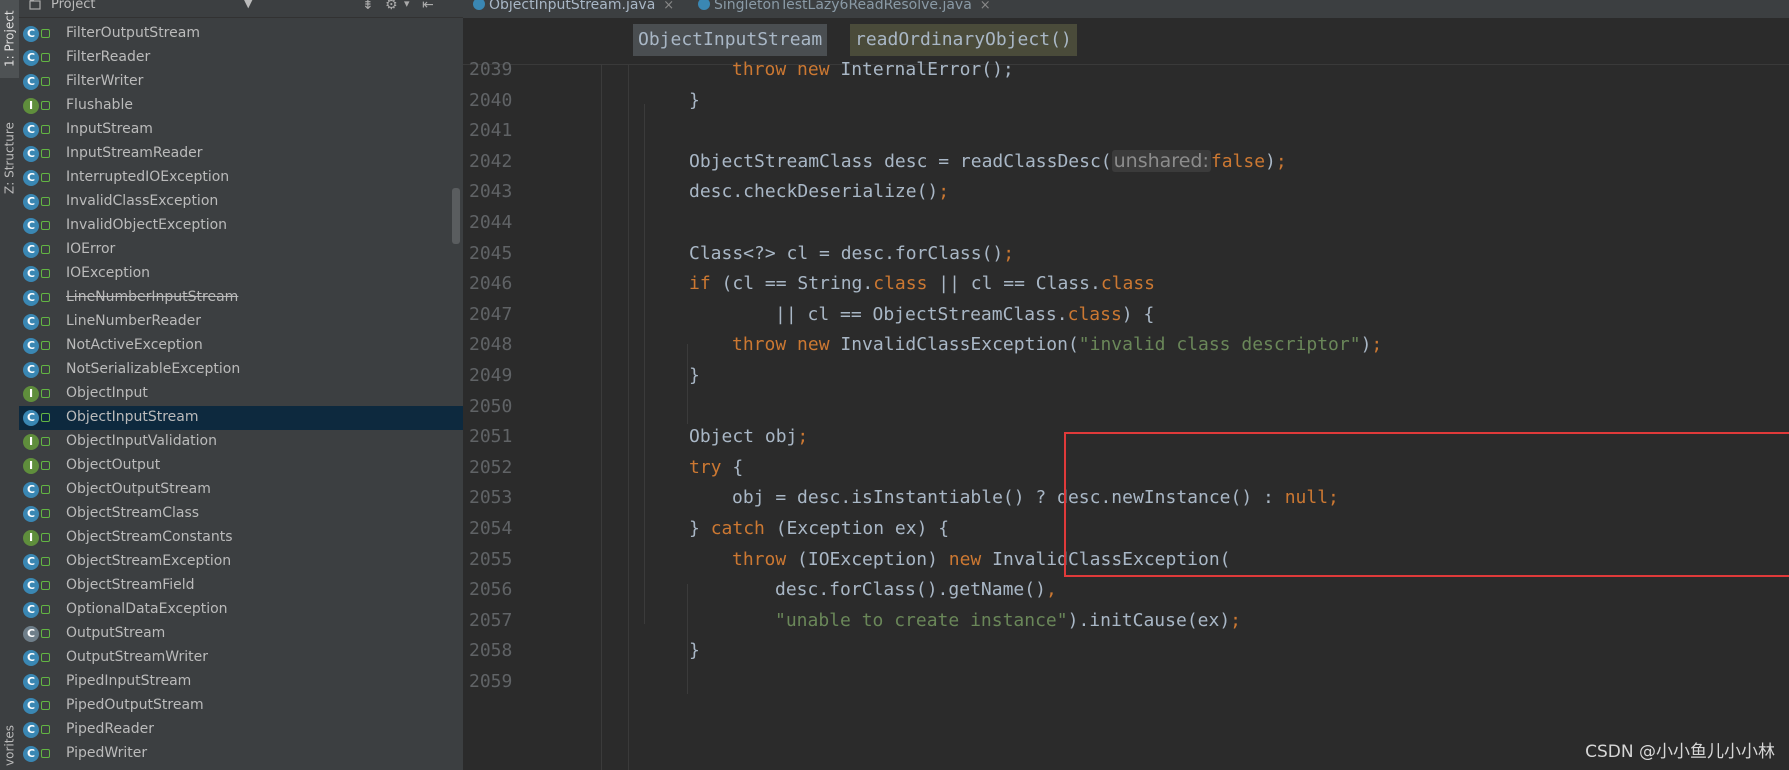 Image resolution: width=1789 pixels, height=770 pixels. What do you see at coordinates (241, 754) in the screenshot?
I see `tree-item: C PipedWriter` at bounding box center [241, 754].